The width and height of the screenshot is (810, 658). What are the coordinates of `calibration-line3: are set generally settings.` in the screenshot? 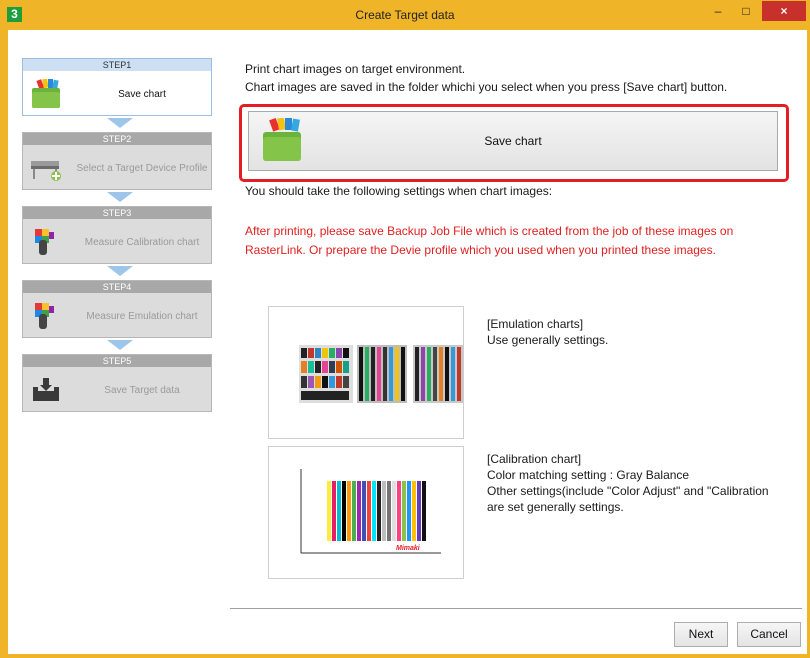 It's located at (555, 507).